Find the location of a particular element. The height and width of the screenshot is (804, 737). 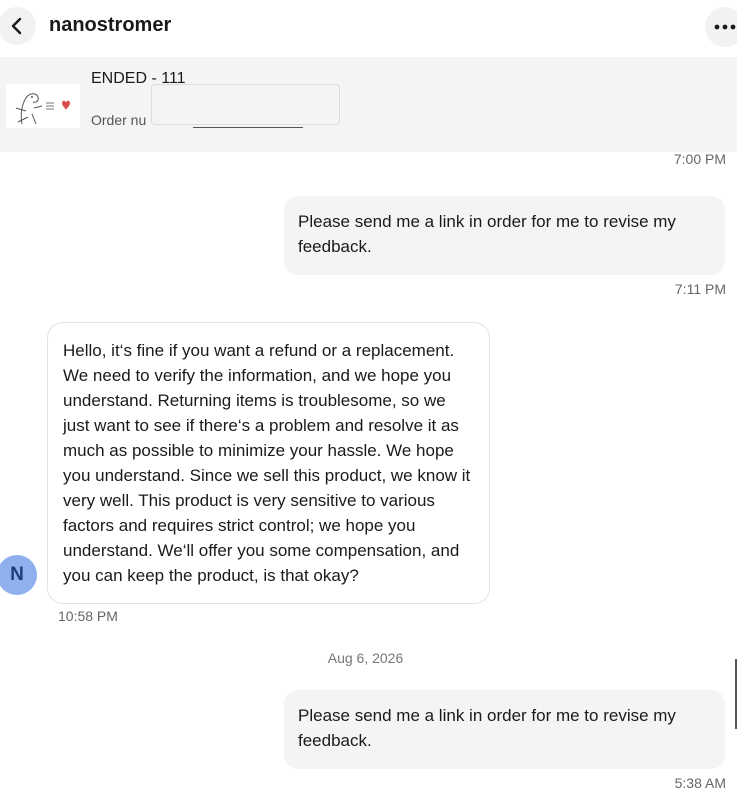

order-card: ENDED - 111 Order nu is located at coordinates (368, 104).